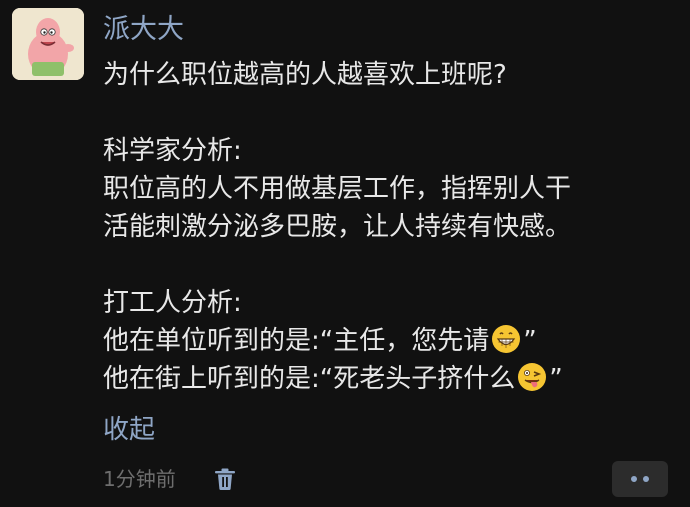 The width and height of the screenshot is (690, 507). What do you see at coordinates (305, 75) in the screenshot?
I see `post-line: 为什么职位越高的人越喜欢上班呢?` at bounding box center [305, 75].